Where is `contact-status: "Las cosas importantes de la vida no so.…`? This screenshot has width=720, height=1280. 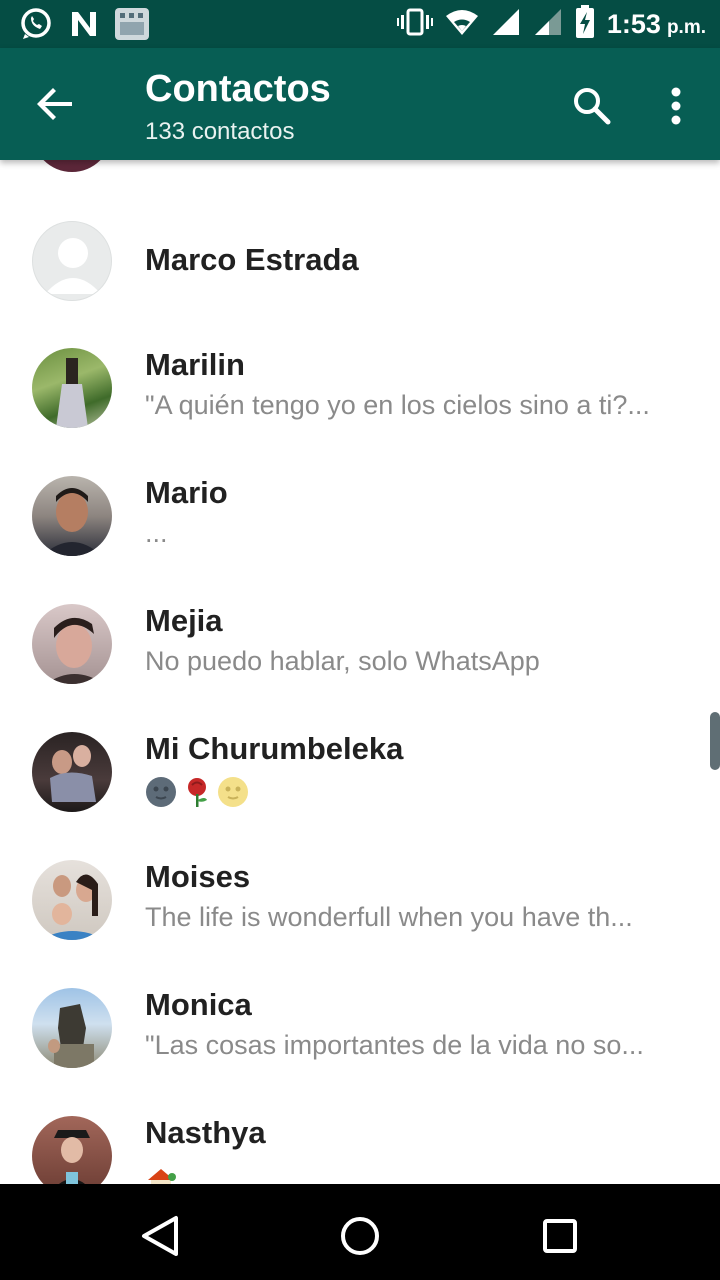
contact-status: "Las cosas importantes de la vida no so.… is located at coordinates (394, 1045).